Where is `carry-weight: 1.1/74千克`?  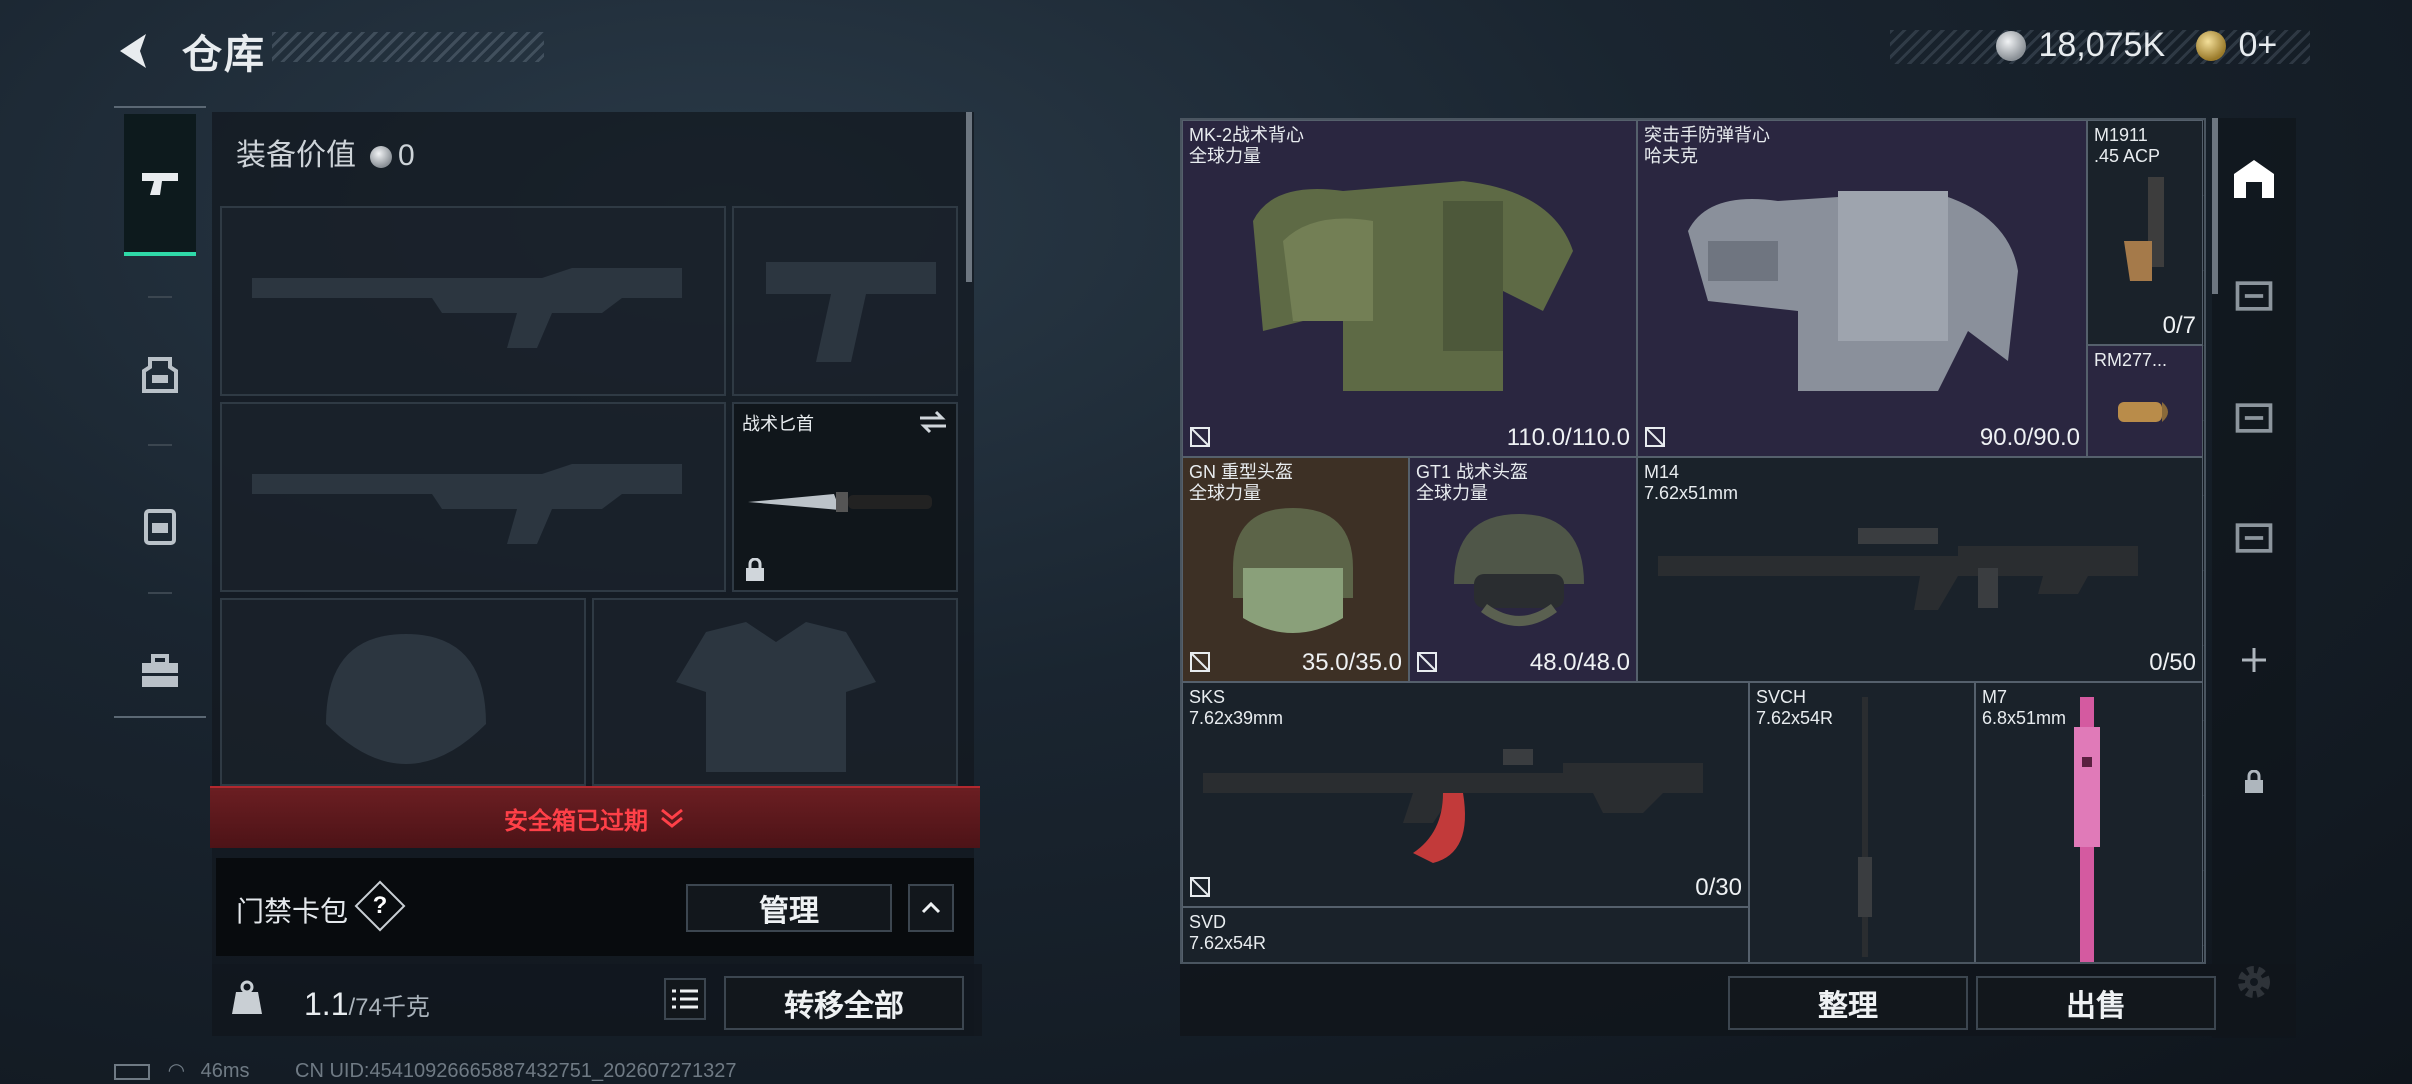
carry-weight: 1.1/74千克 is located at coordinates (367, 1004).